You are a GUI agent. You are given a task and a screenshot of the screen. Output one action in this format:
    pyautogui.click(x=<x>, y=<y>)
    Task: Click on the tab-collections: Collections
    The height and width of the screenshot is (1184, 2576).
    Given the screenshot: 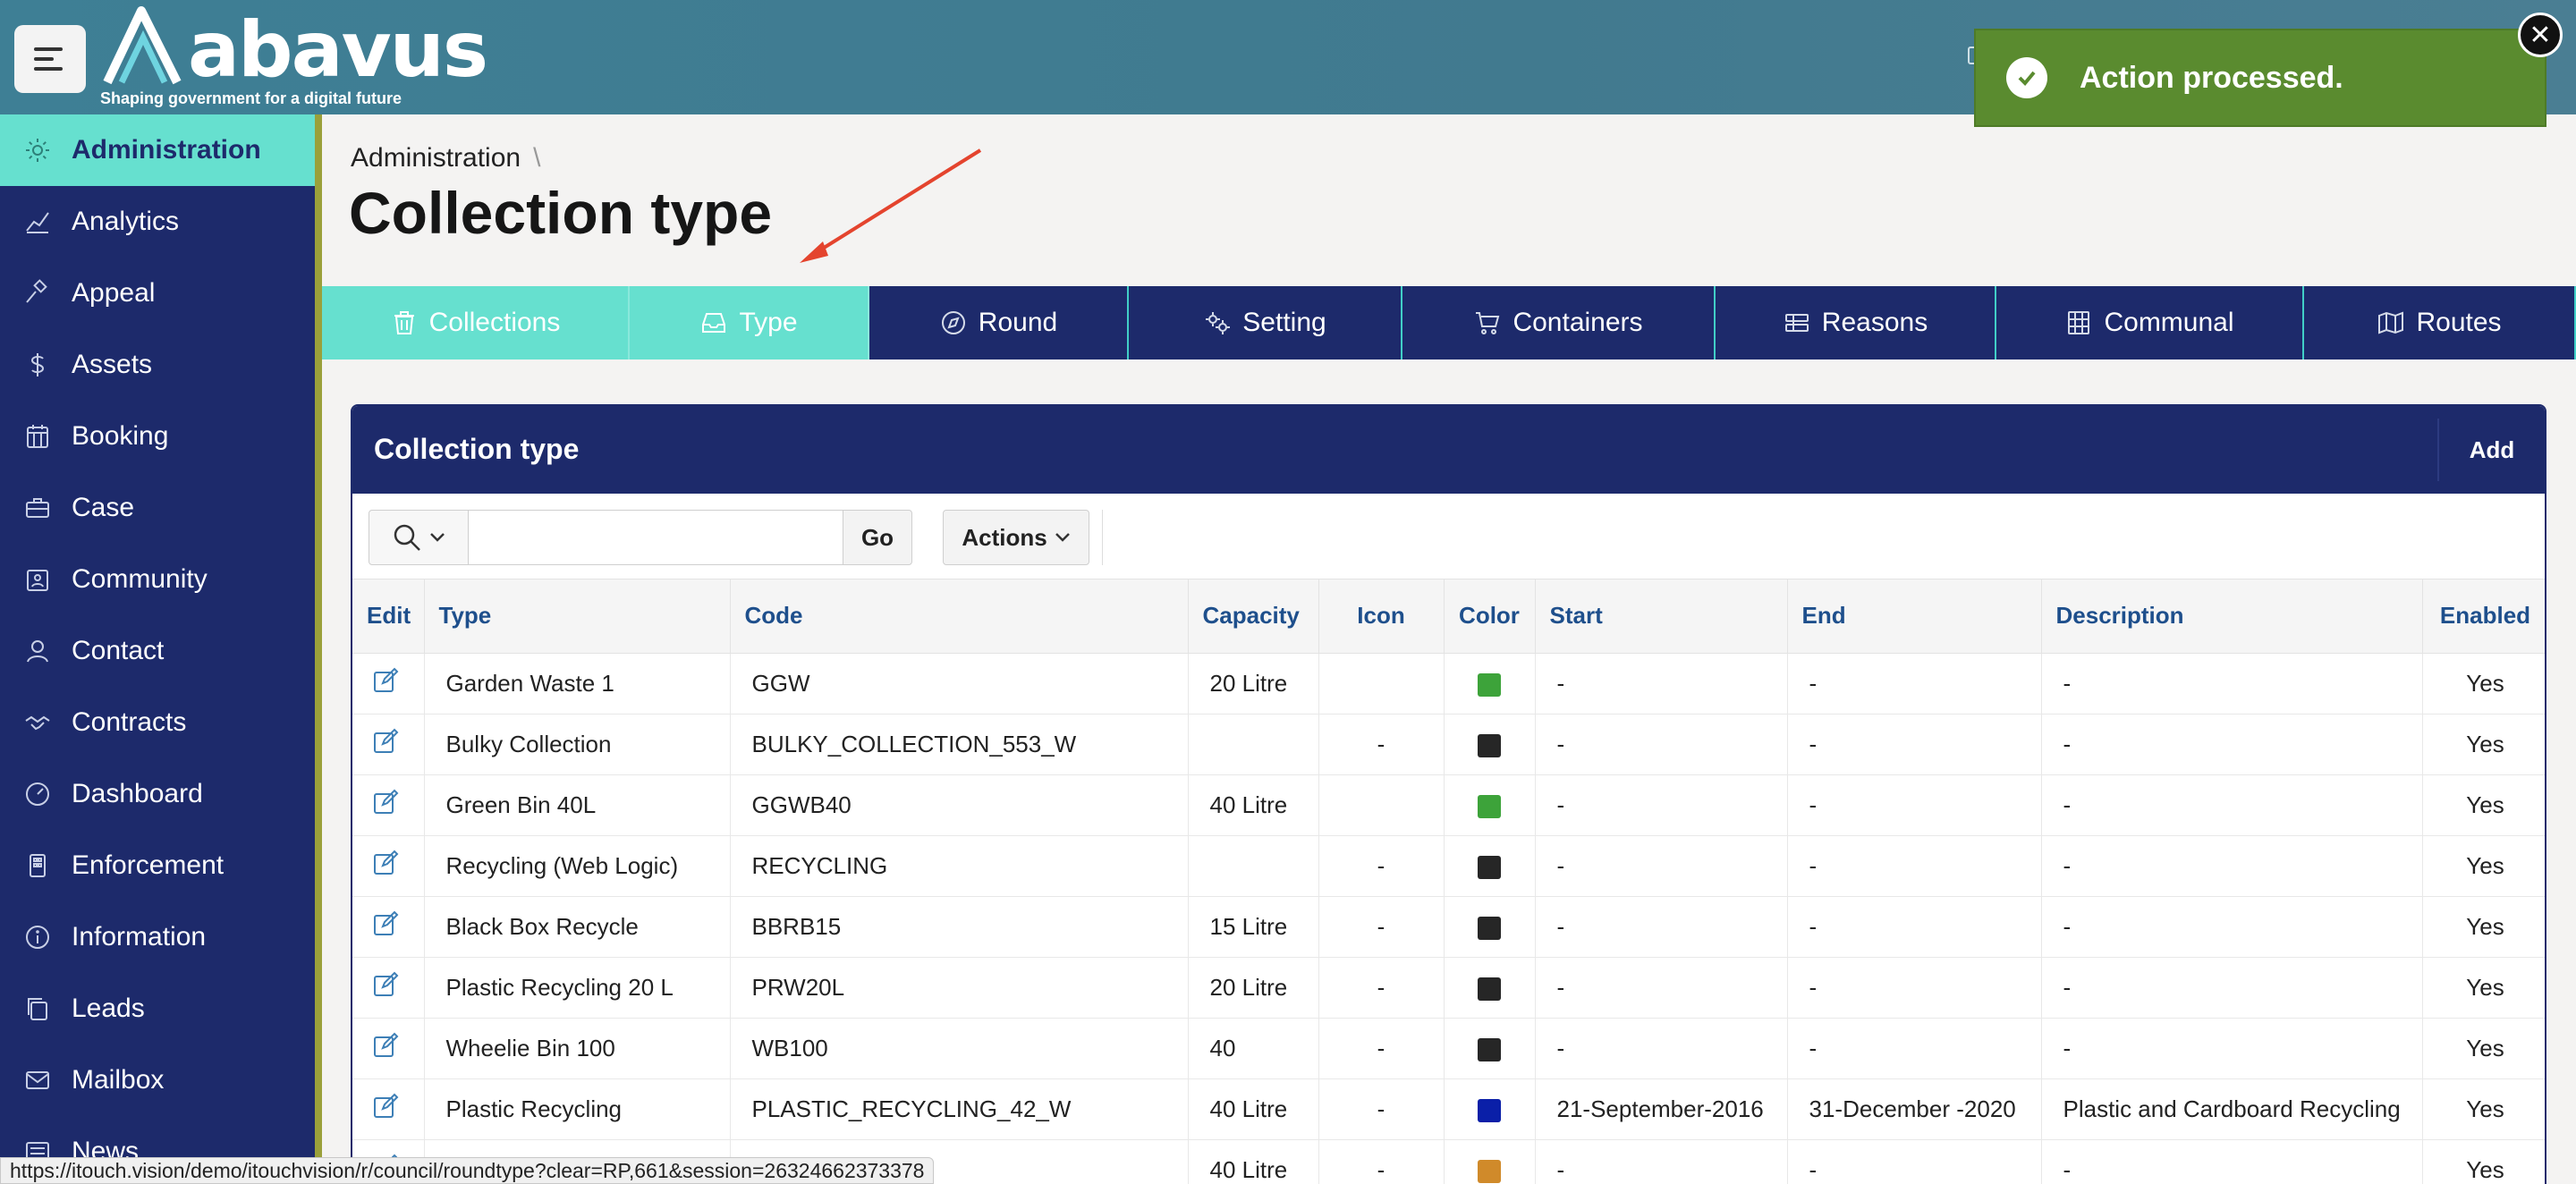 What is the action you would take?
    pyautogui.click(x=476, y=322)
    